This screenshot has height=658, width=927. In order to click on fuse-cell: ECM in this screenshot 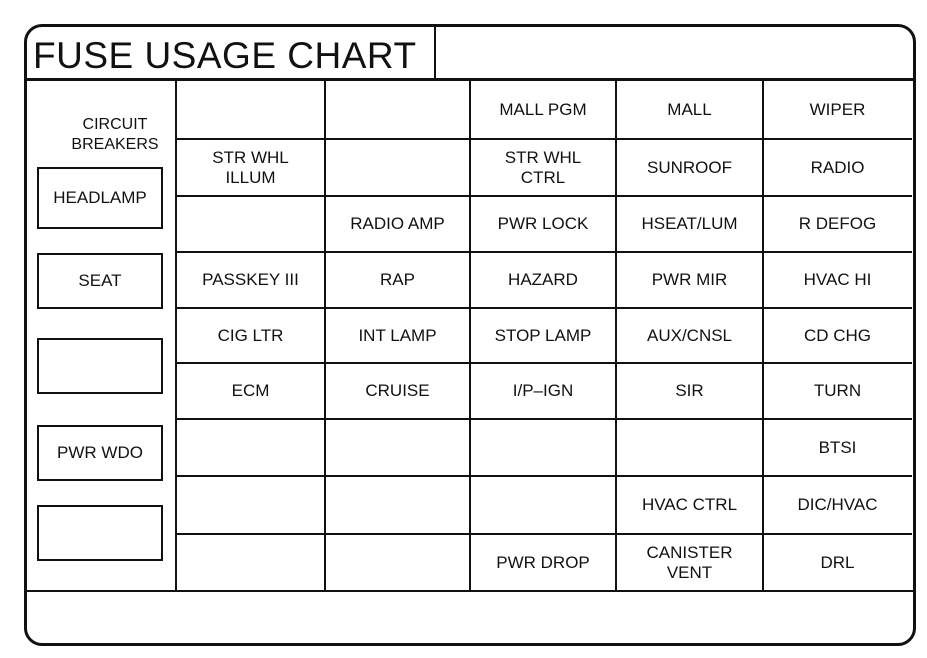, I will do `click(250, 390)`.